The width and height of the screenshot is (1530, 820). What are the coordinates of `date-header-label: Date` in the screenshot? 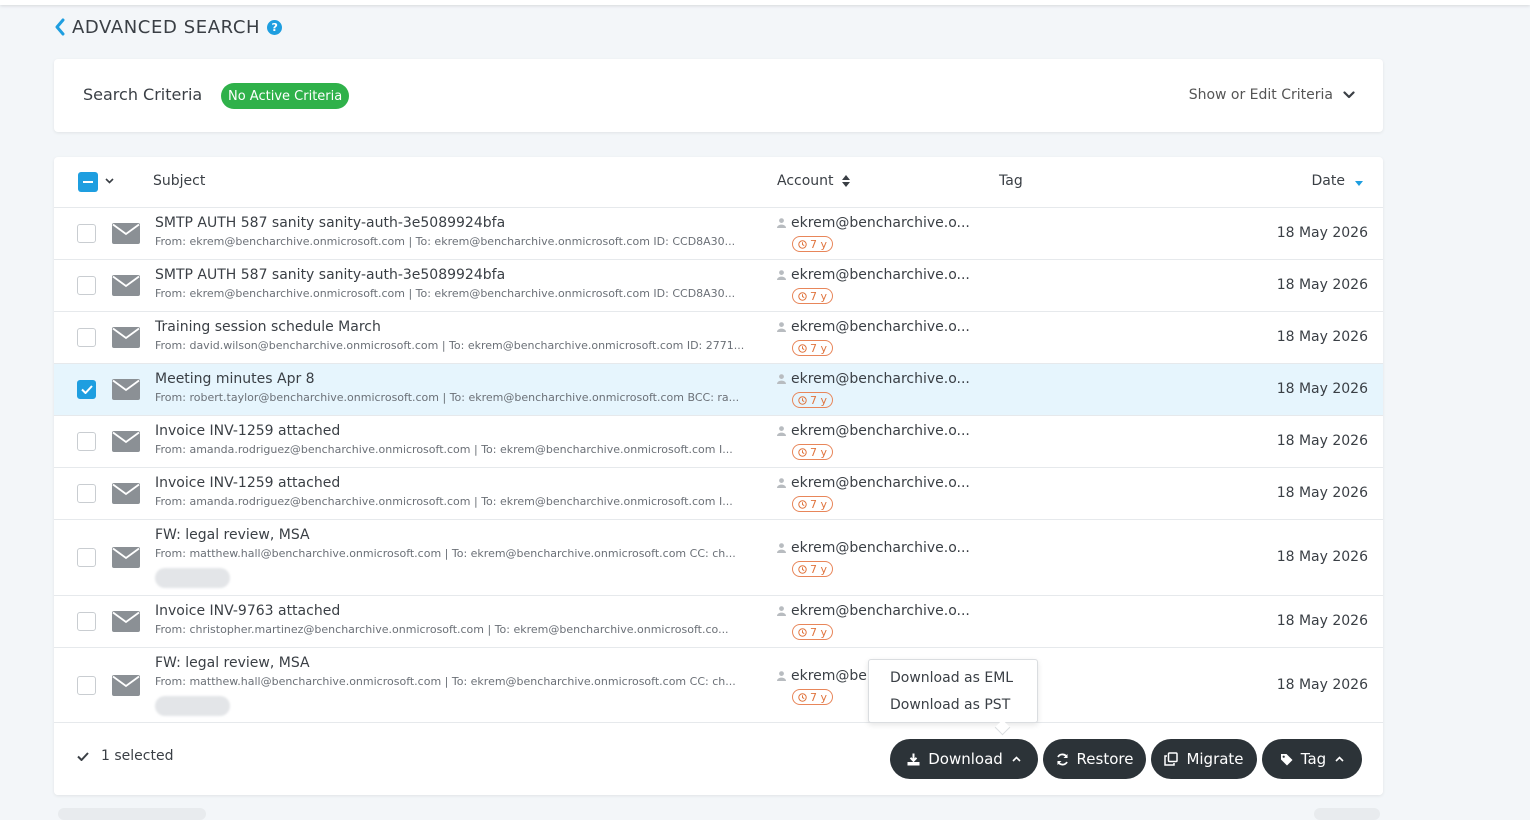 It's located at (1328, 181).